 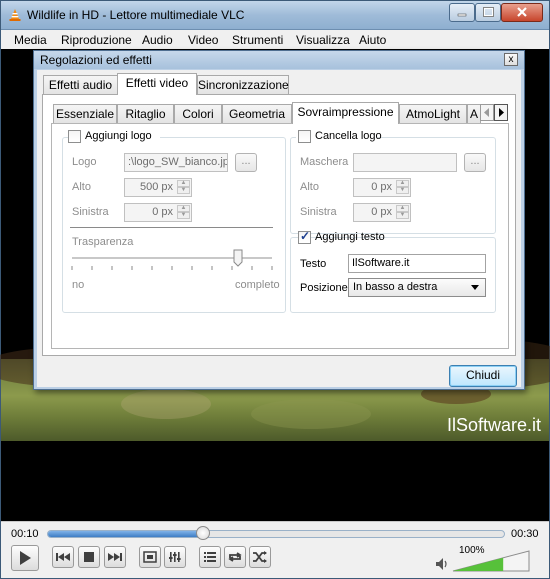 I want to click on text-label: Testo, so click(x=313, y=264).